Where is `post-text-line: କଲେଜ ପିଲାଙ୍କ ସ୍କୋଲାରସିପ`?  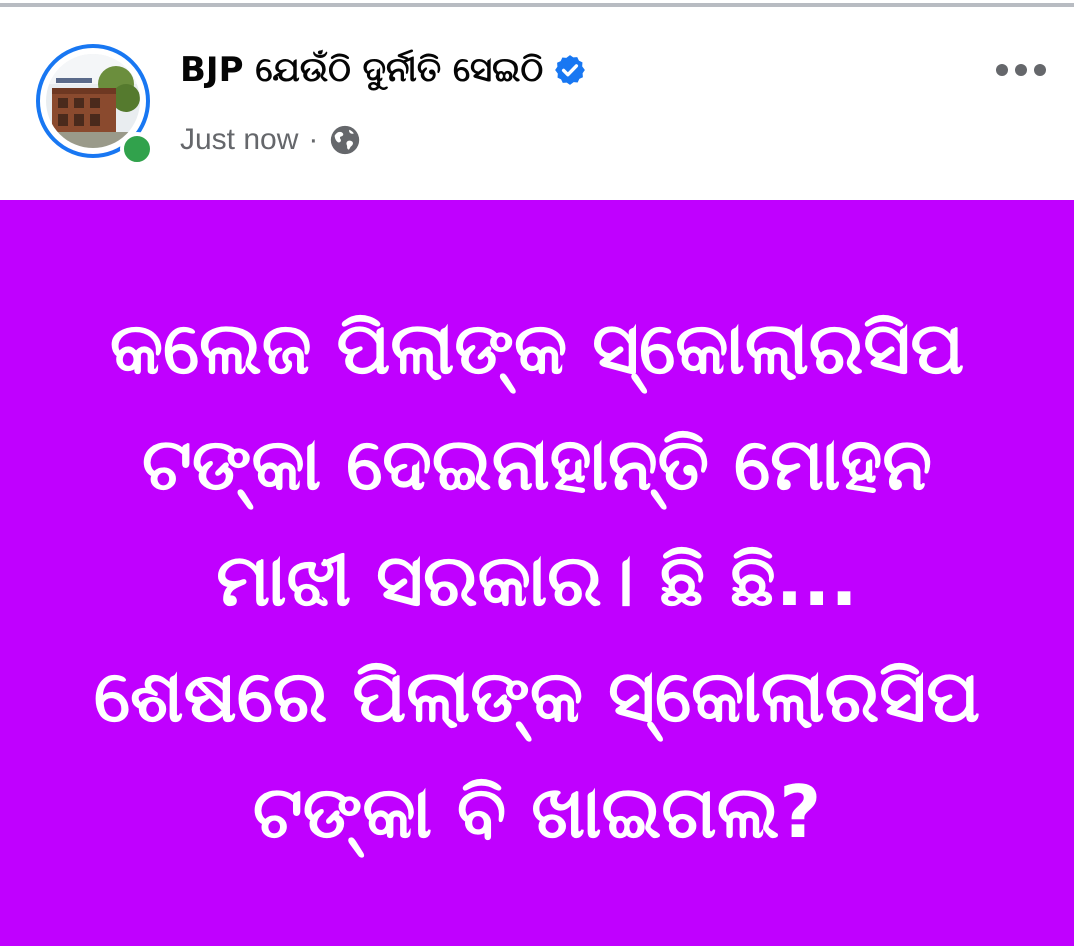 post-text-line: କଲେଜ ପିଲାଙ୍କ ସ୍କୋଲାରସିପ is located at coordinates (537, 348).